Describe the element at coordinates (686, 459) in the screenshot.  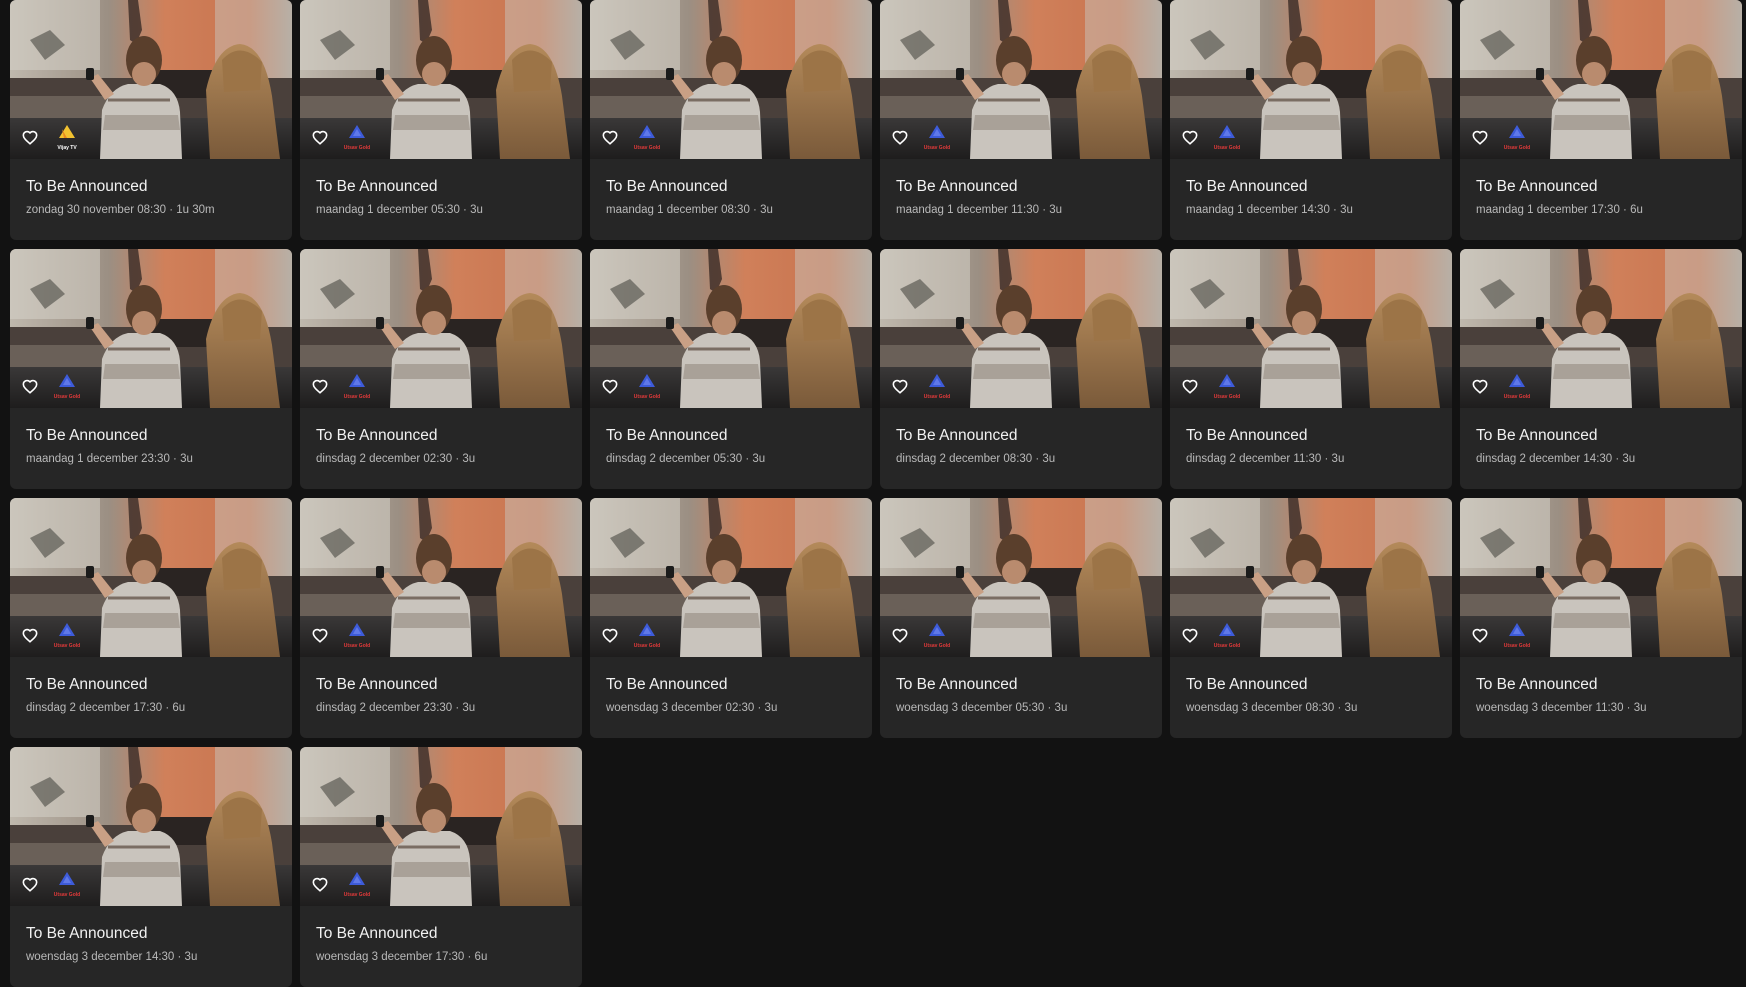
I see `program-time: dinsdag 2 december 05:30 · 3u` at that location.